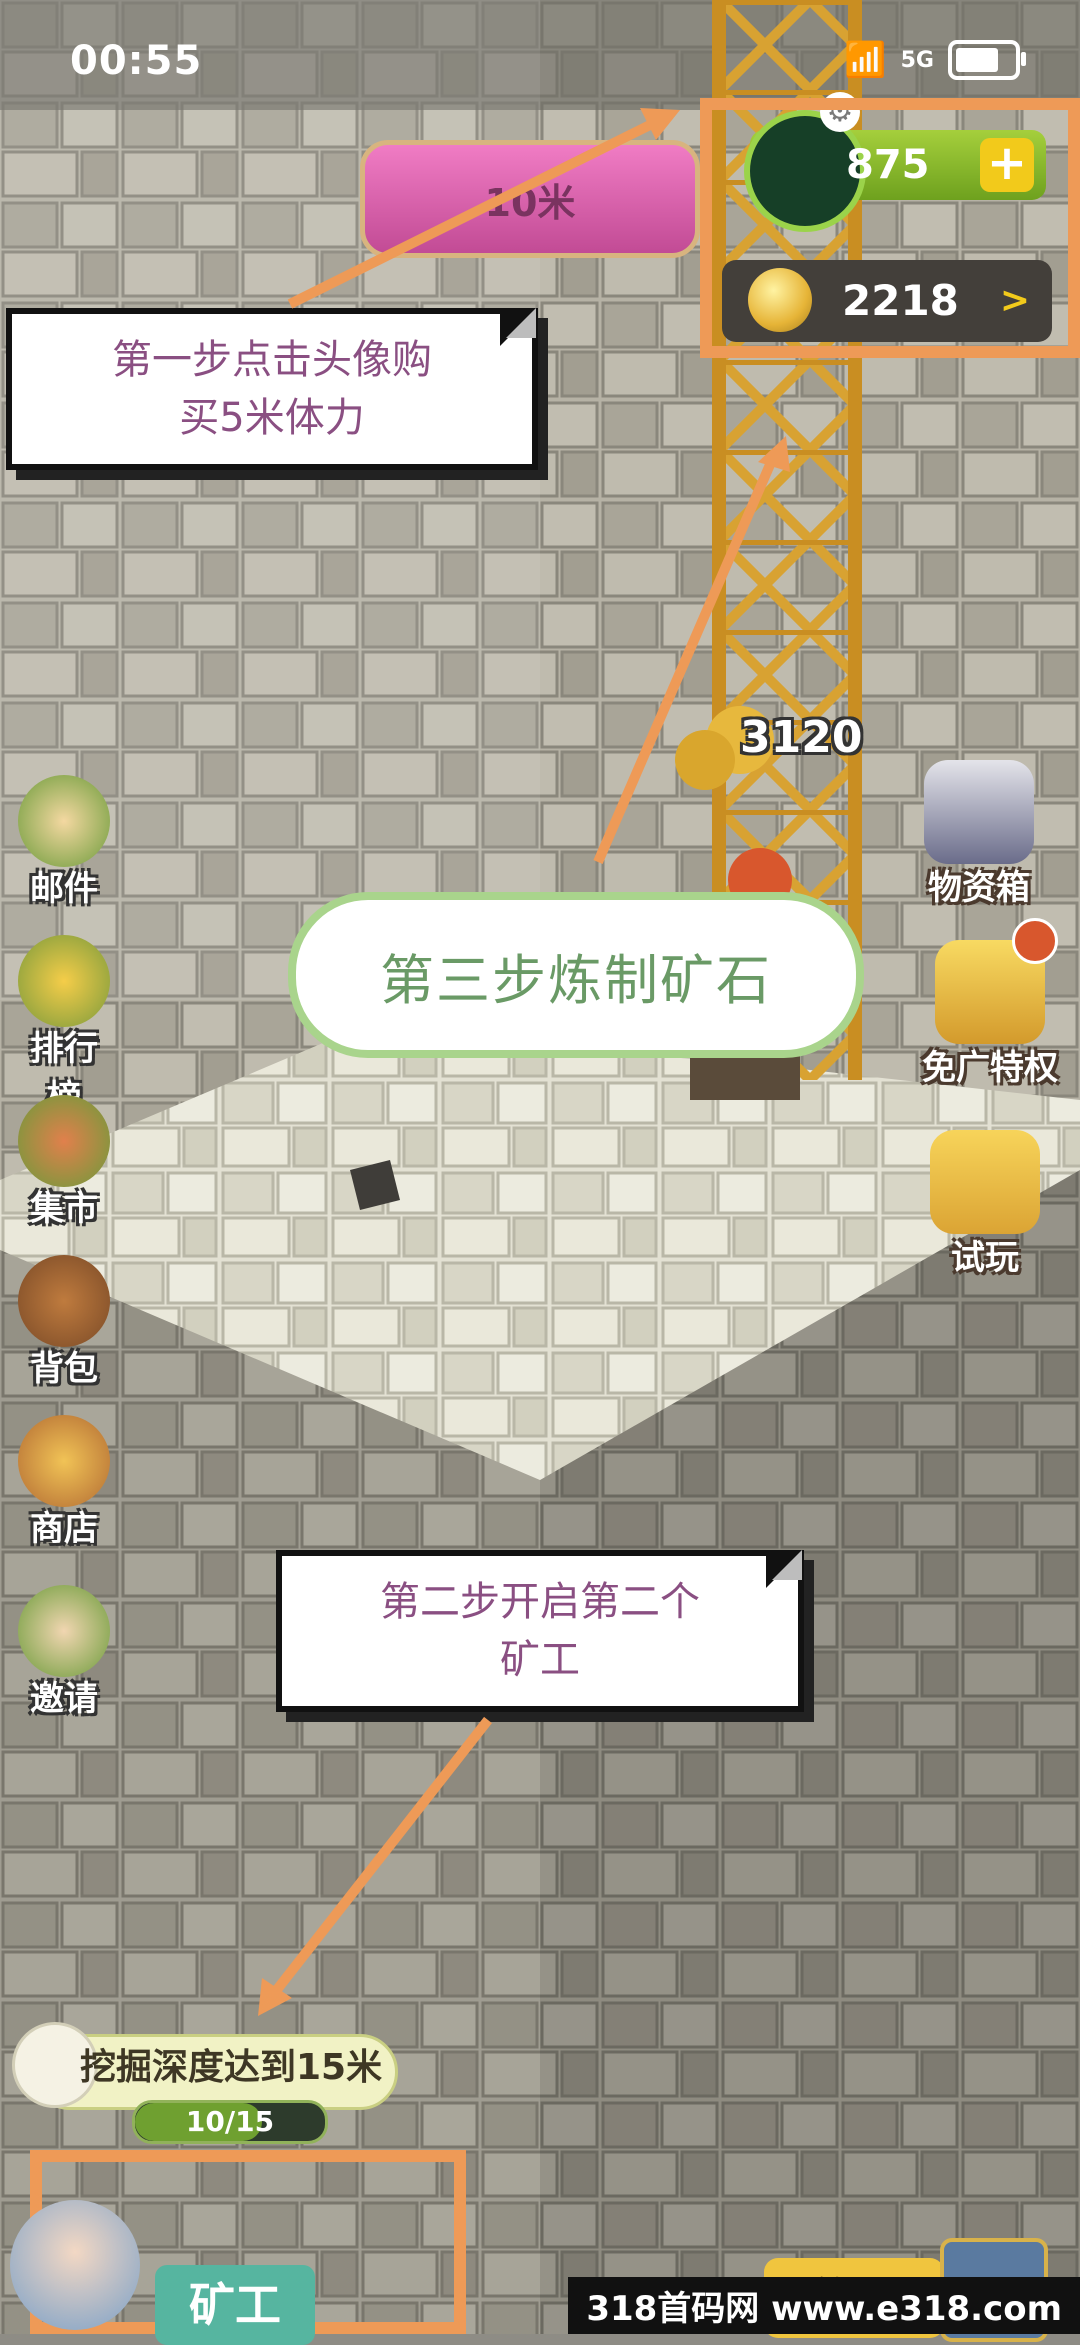 The height and width of the screenshot is (2345, 1080). I want to click on notification-dot, so click(1035, 941).